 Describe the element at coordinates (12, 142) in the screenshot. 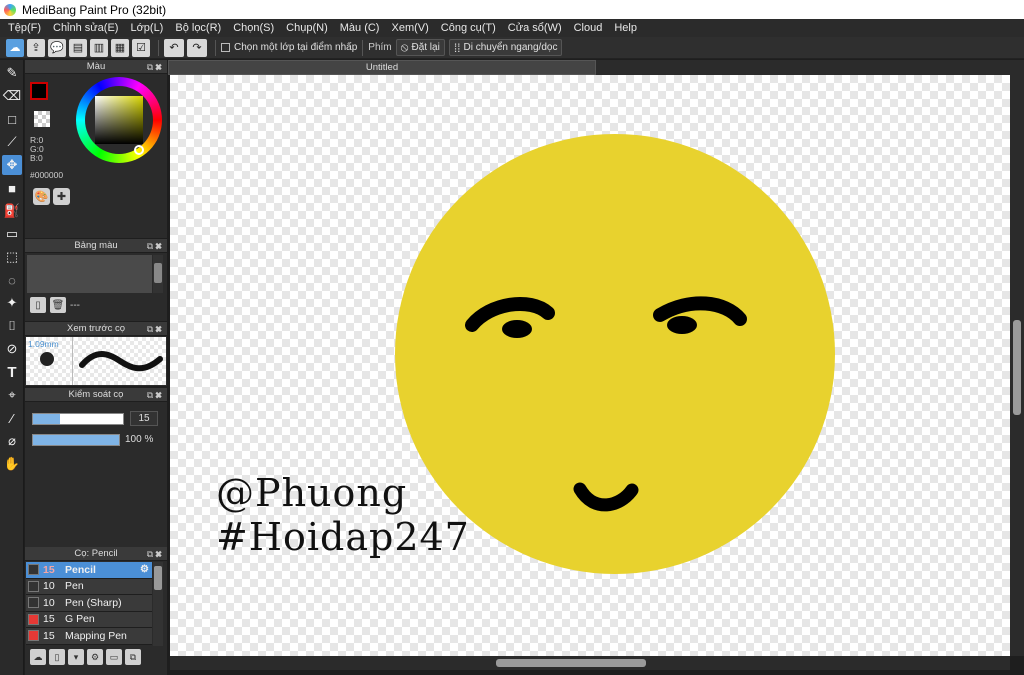

I see `line-tool-icon: ⟋` at that location.